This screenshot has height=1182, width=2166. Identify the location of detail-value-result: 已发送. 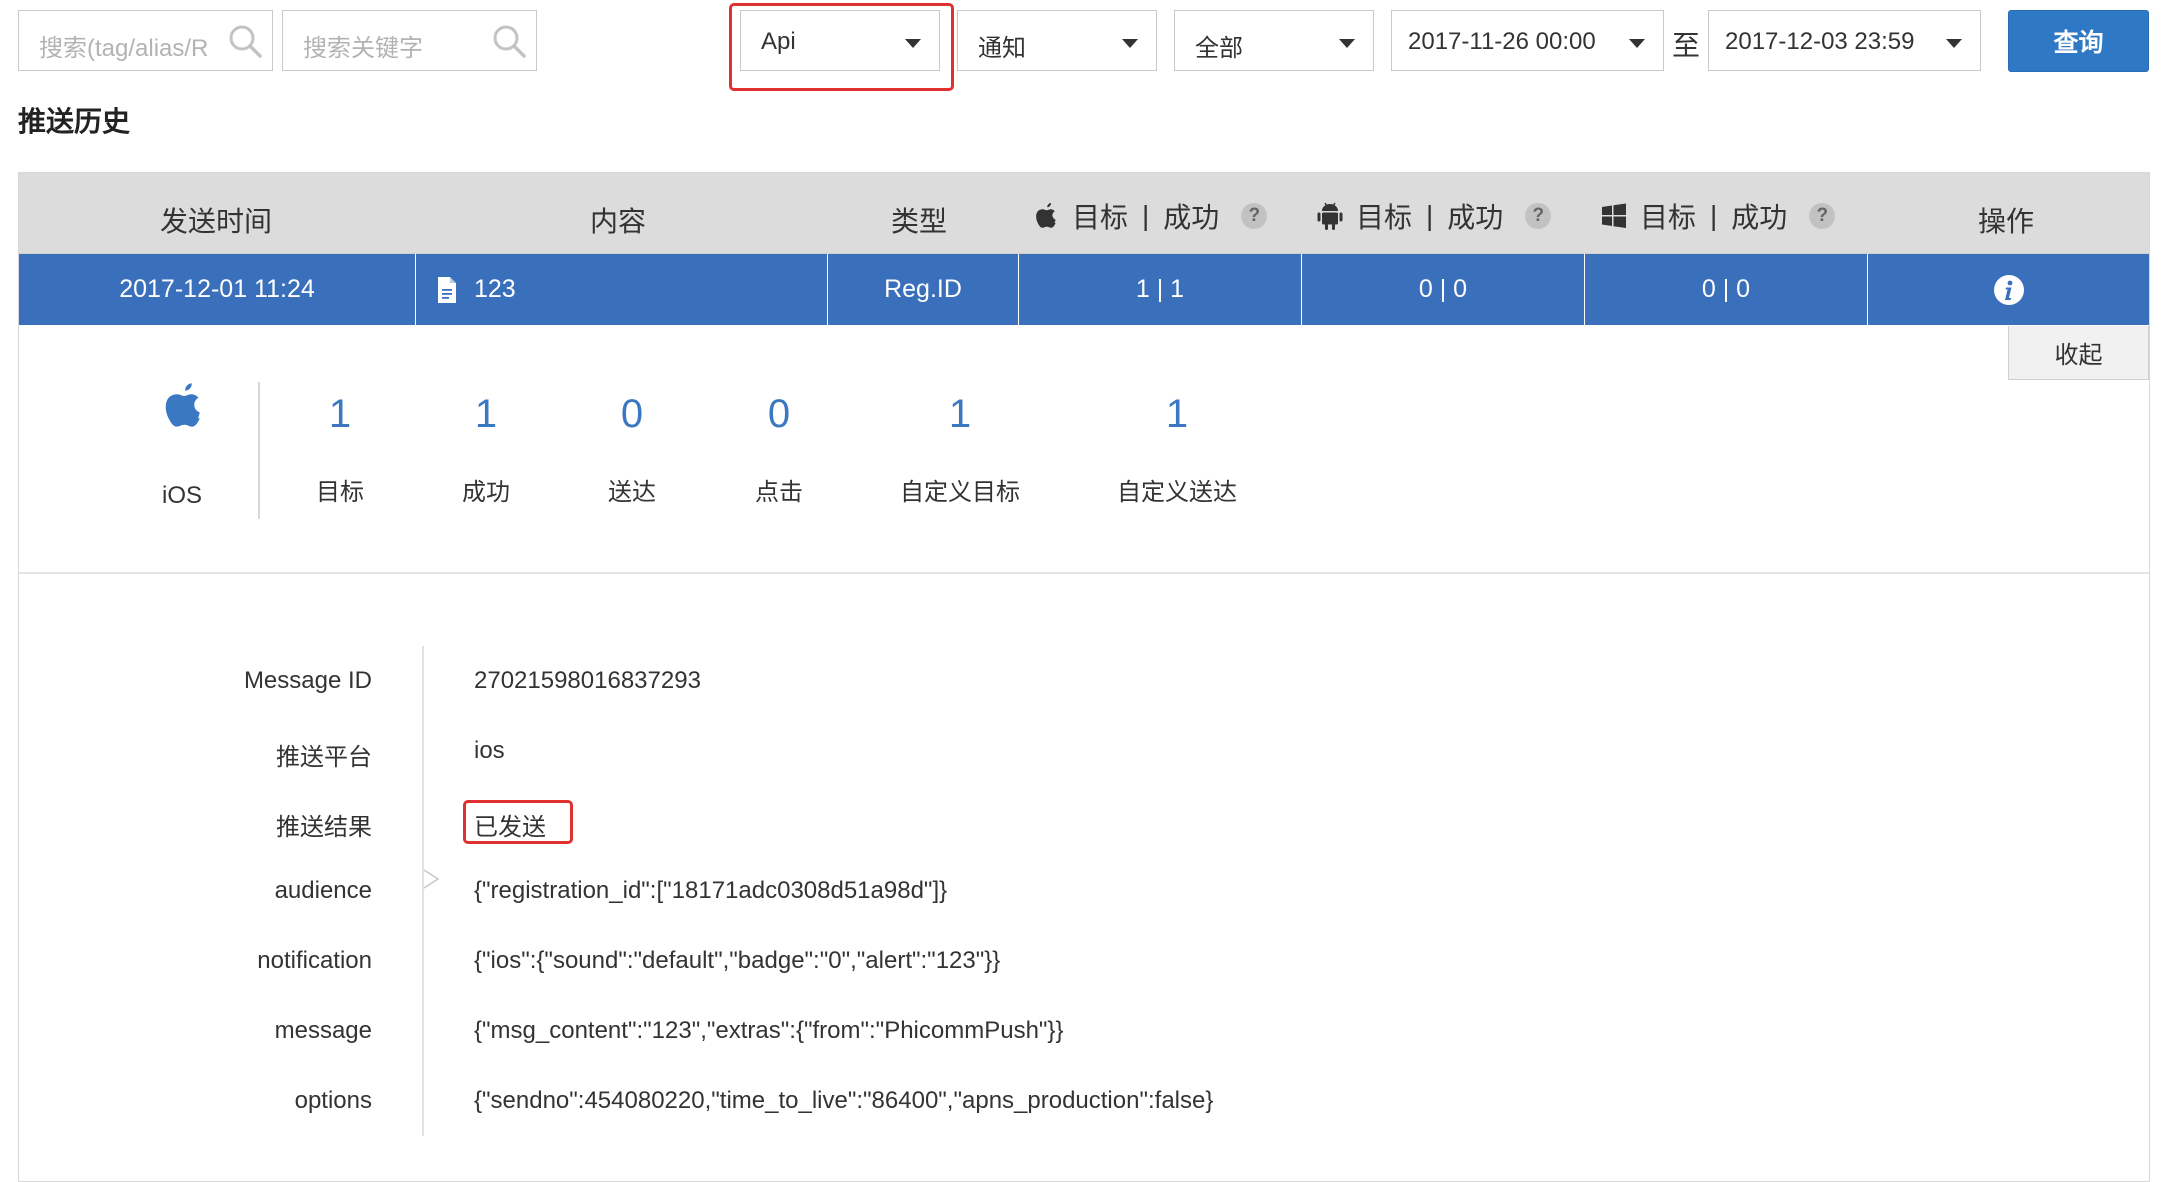
(510, 827).